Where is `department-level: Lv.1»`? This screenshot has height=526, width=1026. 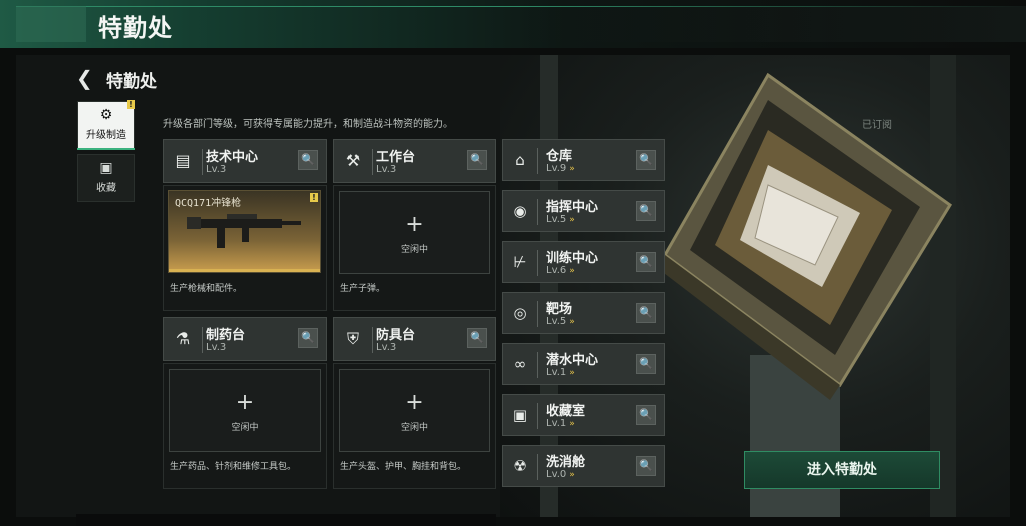
department-level: Lv.1» is located at coordinates (560, 423).